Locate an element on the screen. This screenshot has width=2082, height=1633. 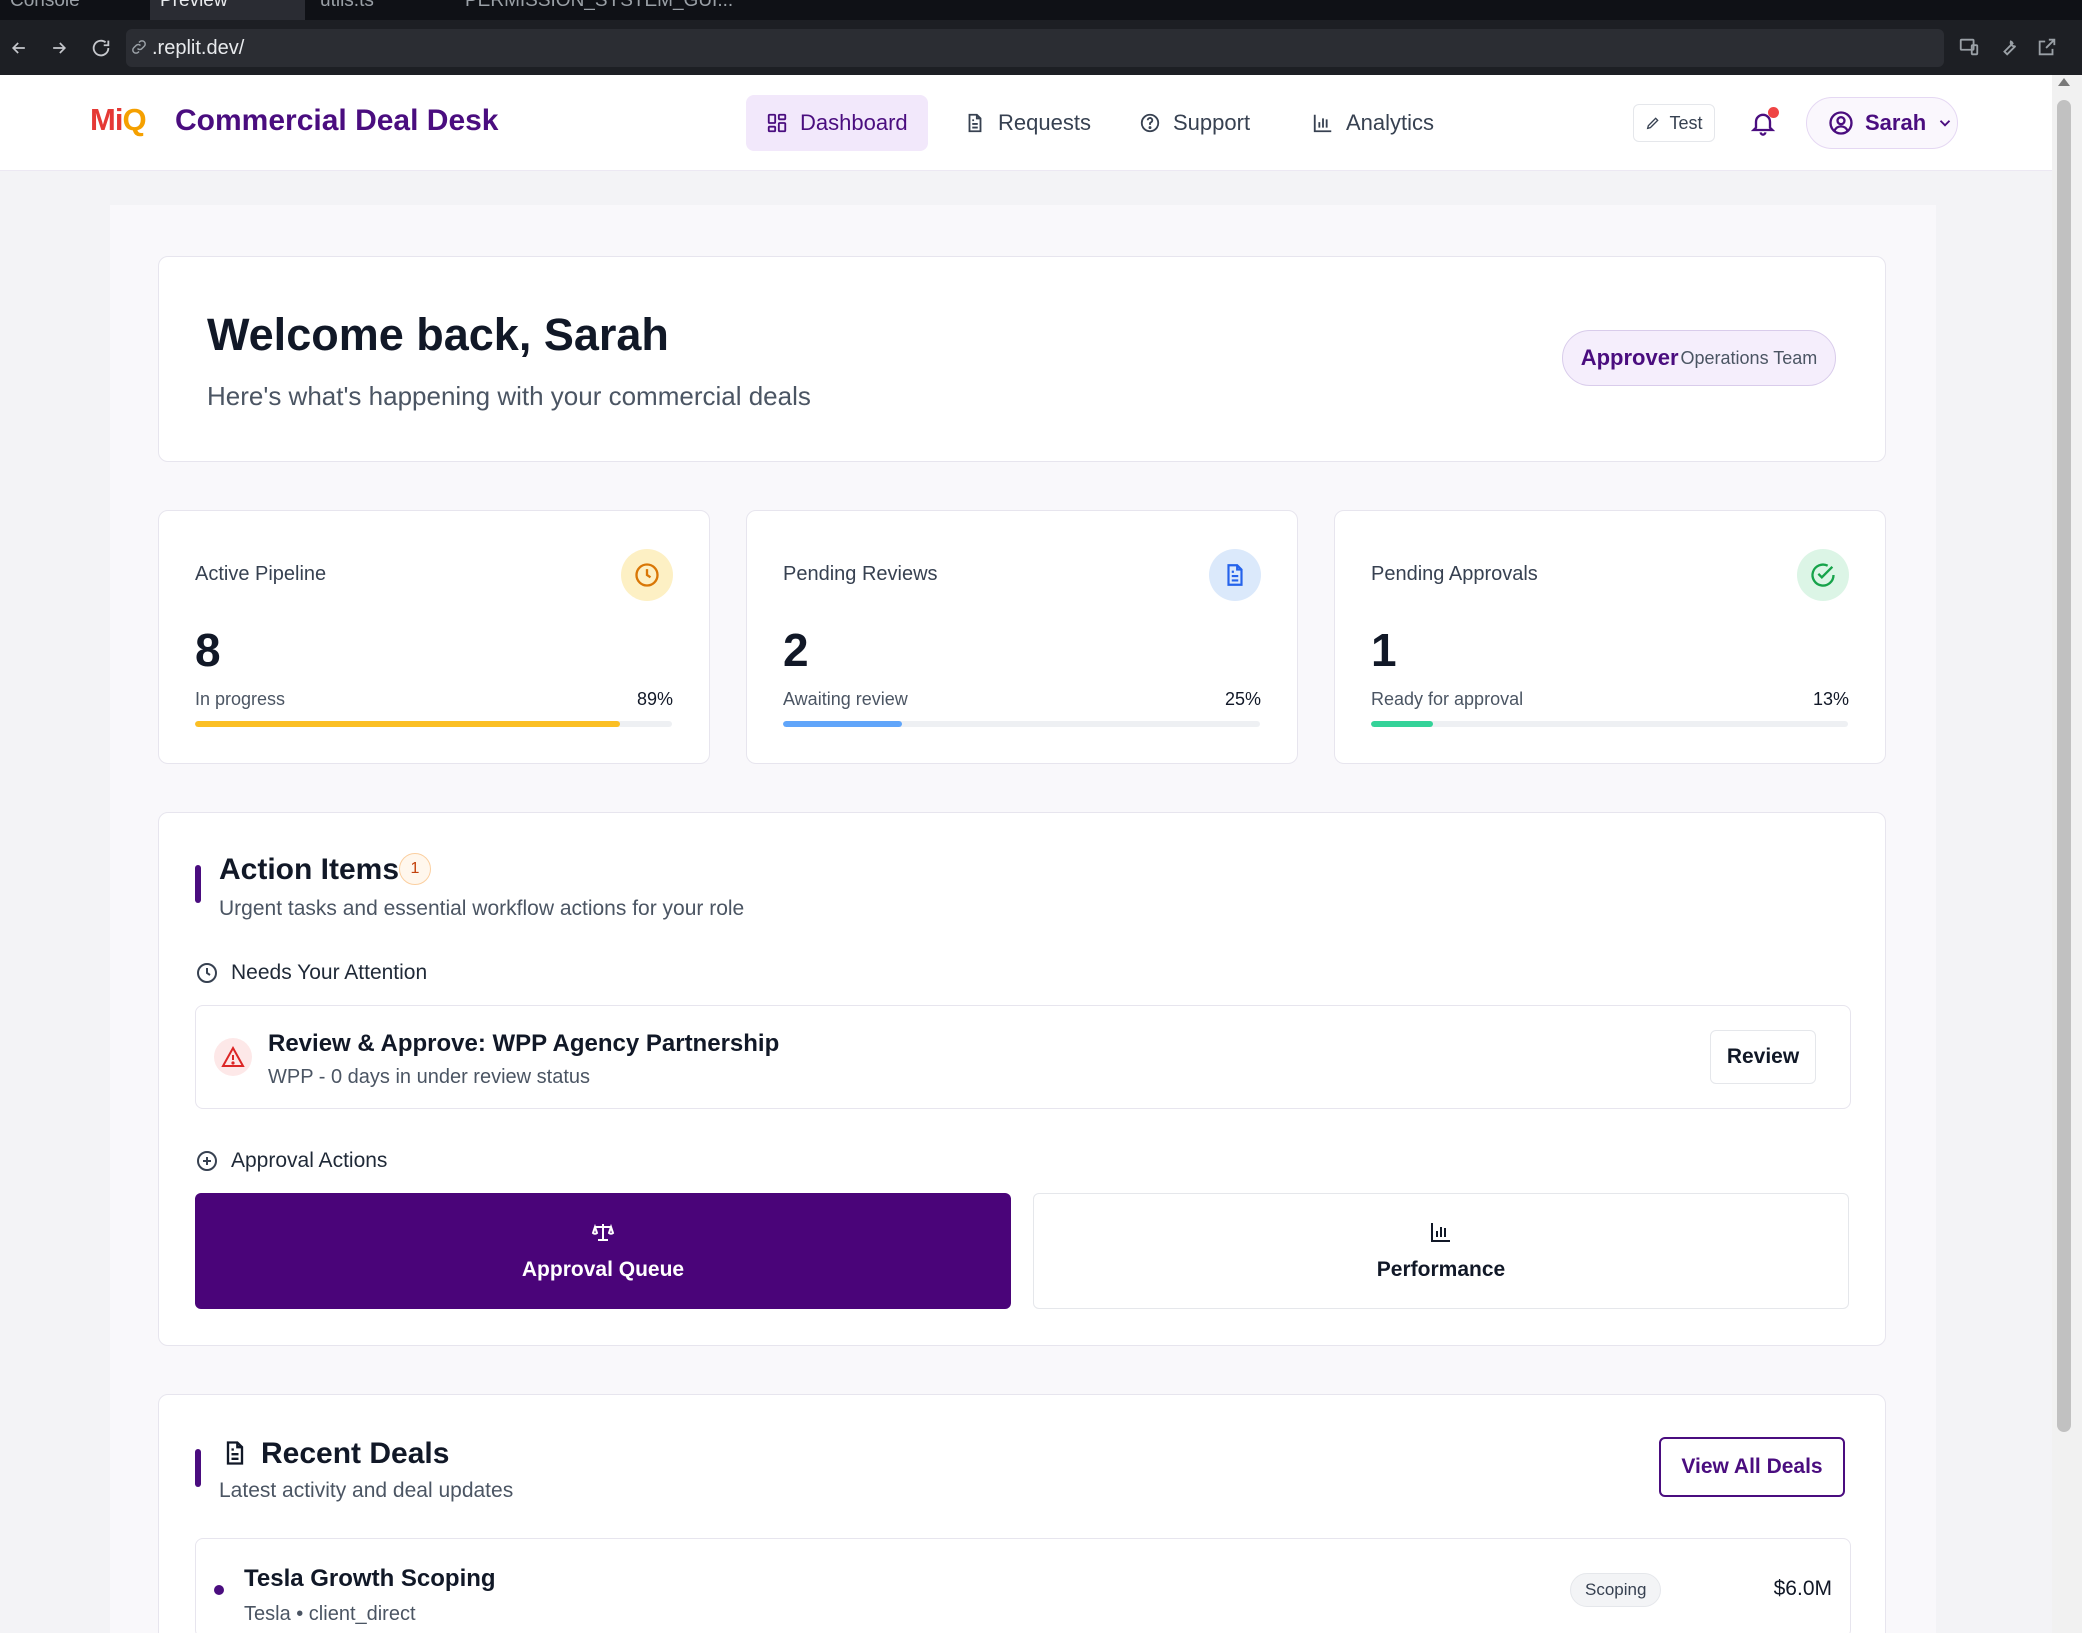
devices-icon is located at coordinates (1969, 47).